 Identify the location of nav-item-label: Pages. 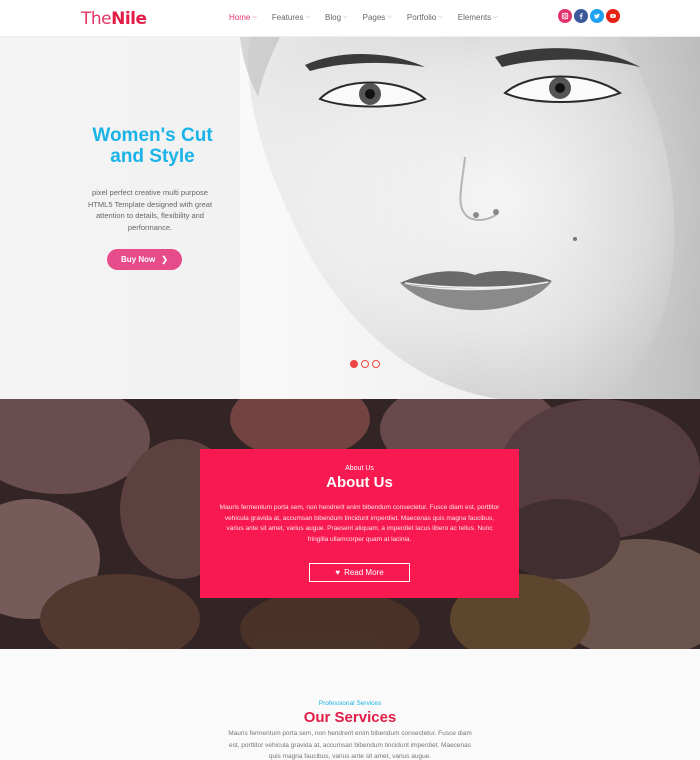
(374, 17).